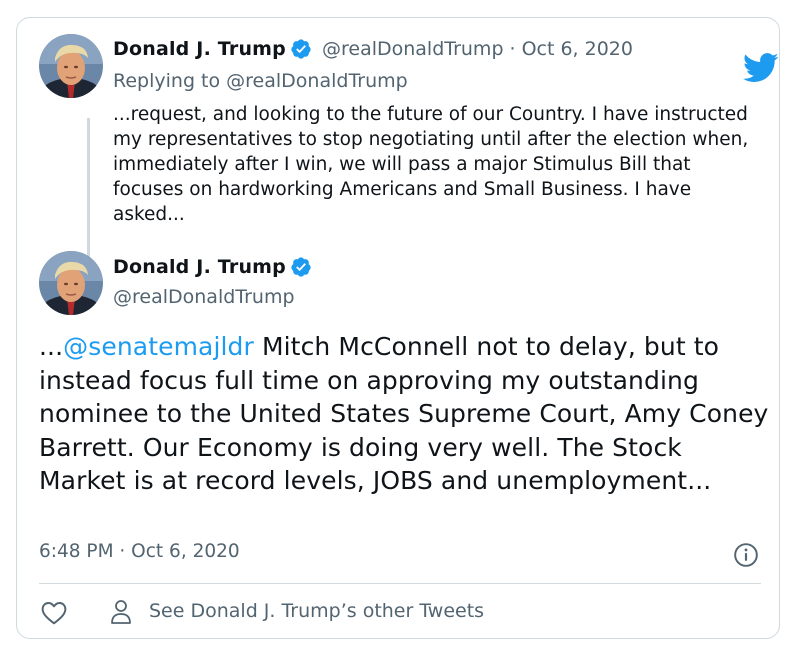  Describe the element at coordinates (158, 346) in the screenshot. I see `mention-link: @senatemajldr` at that location.